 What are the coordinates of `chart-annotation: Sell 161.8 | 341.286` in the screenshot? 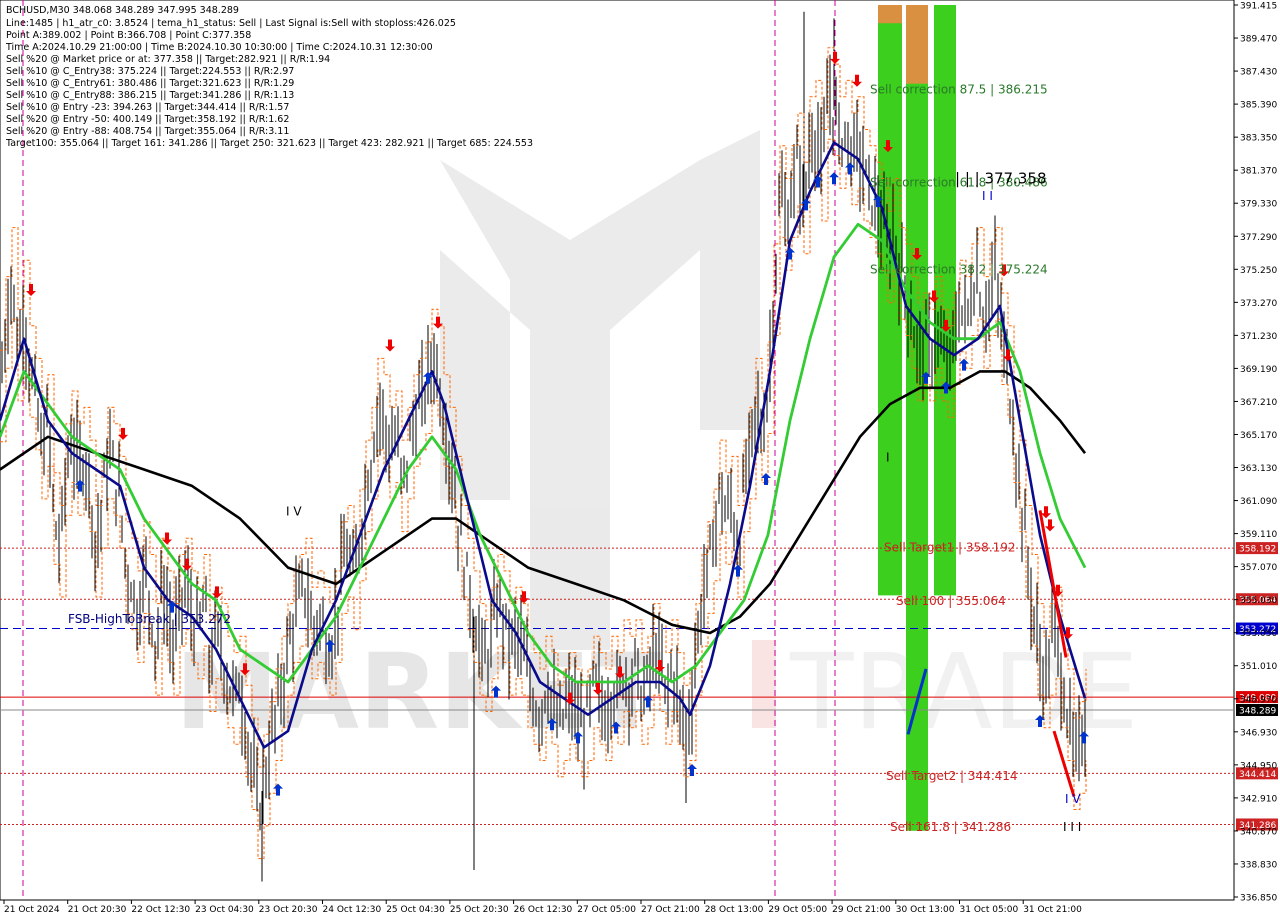 It's located at (950, 827).